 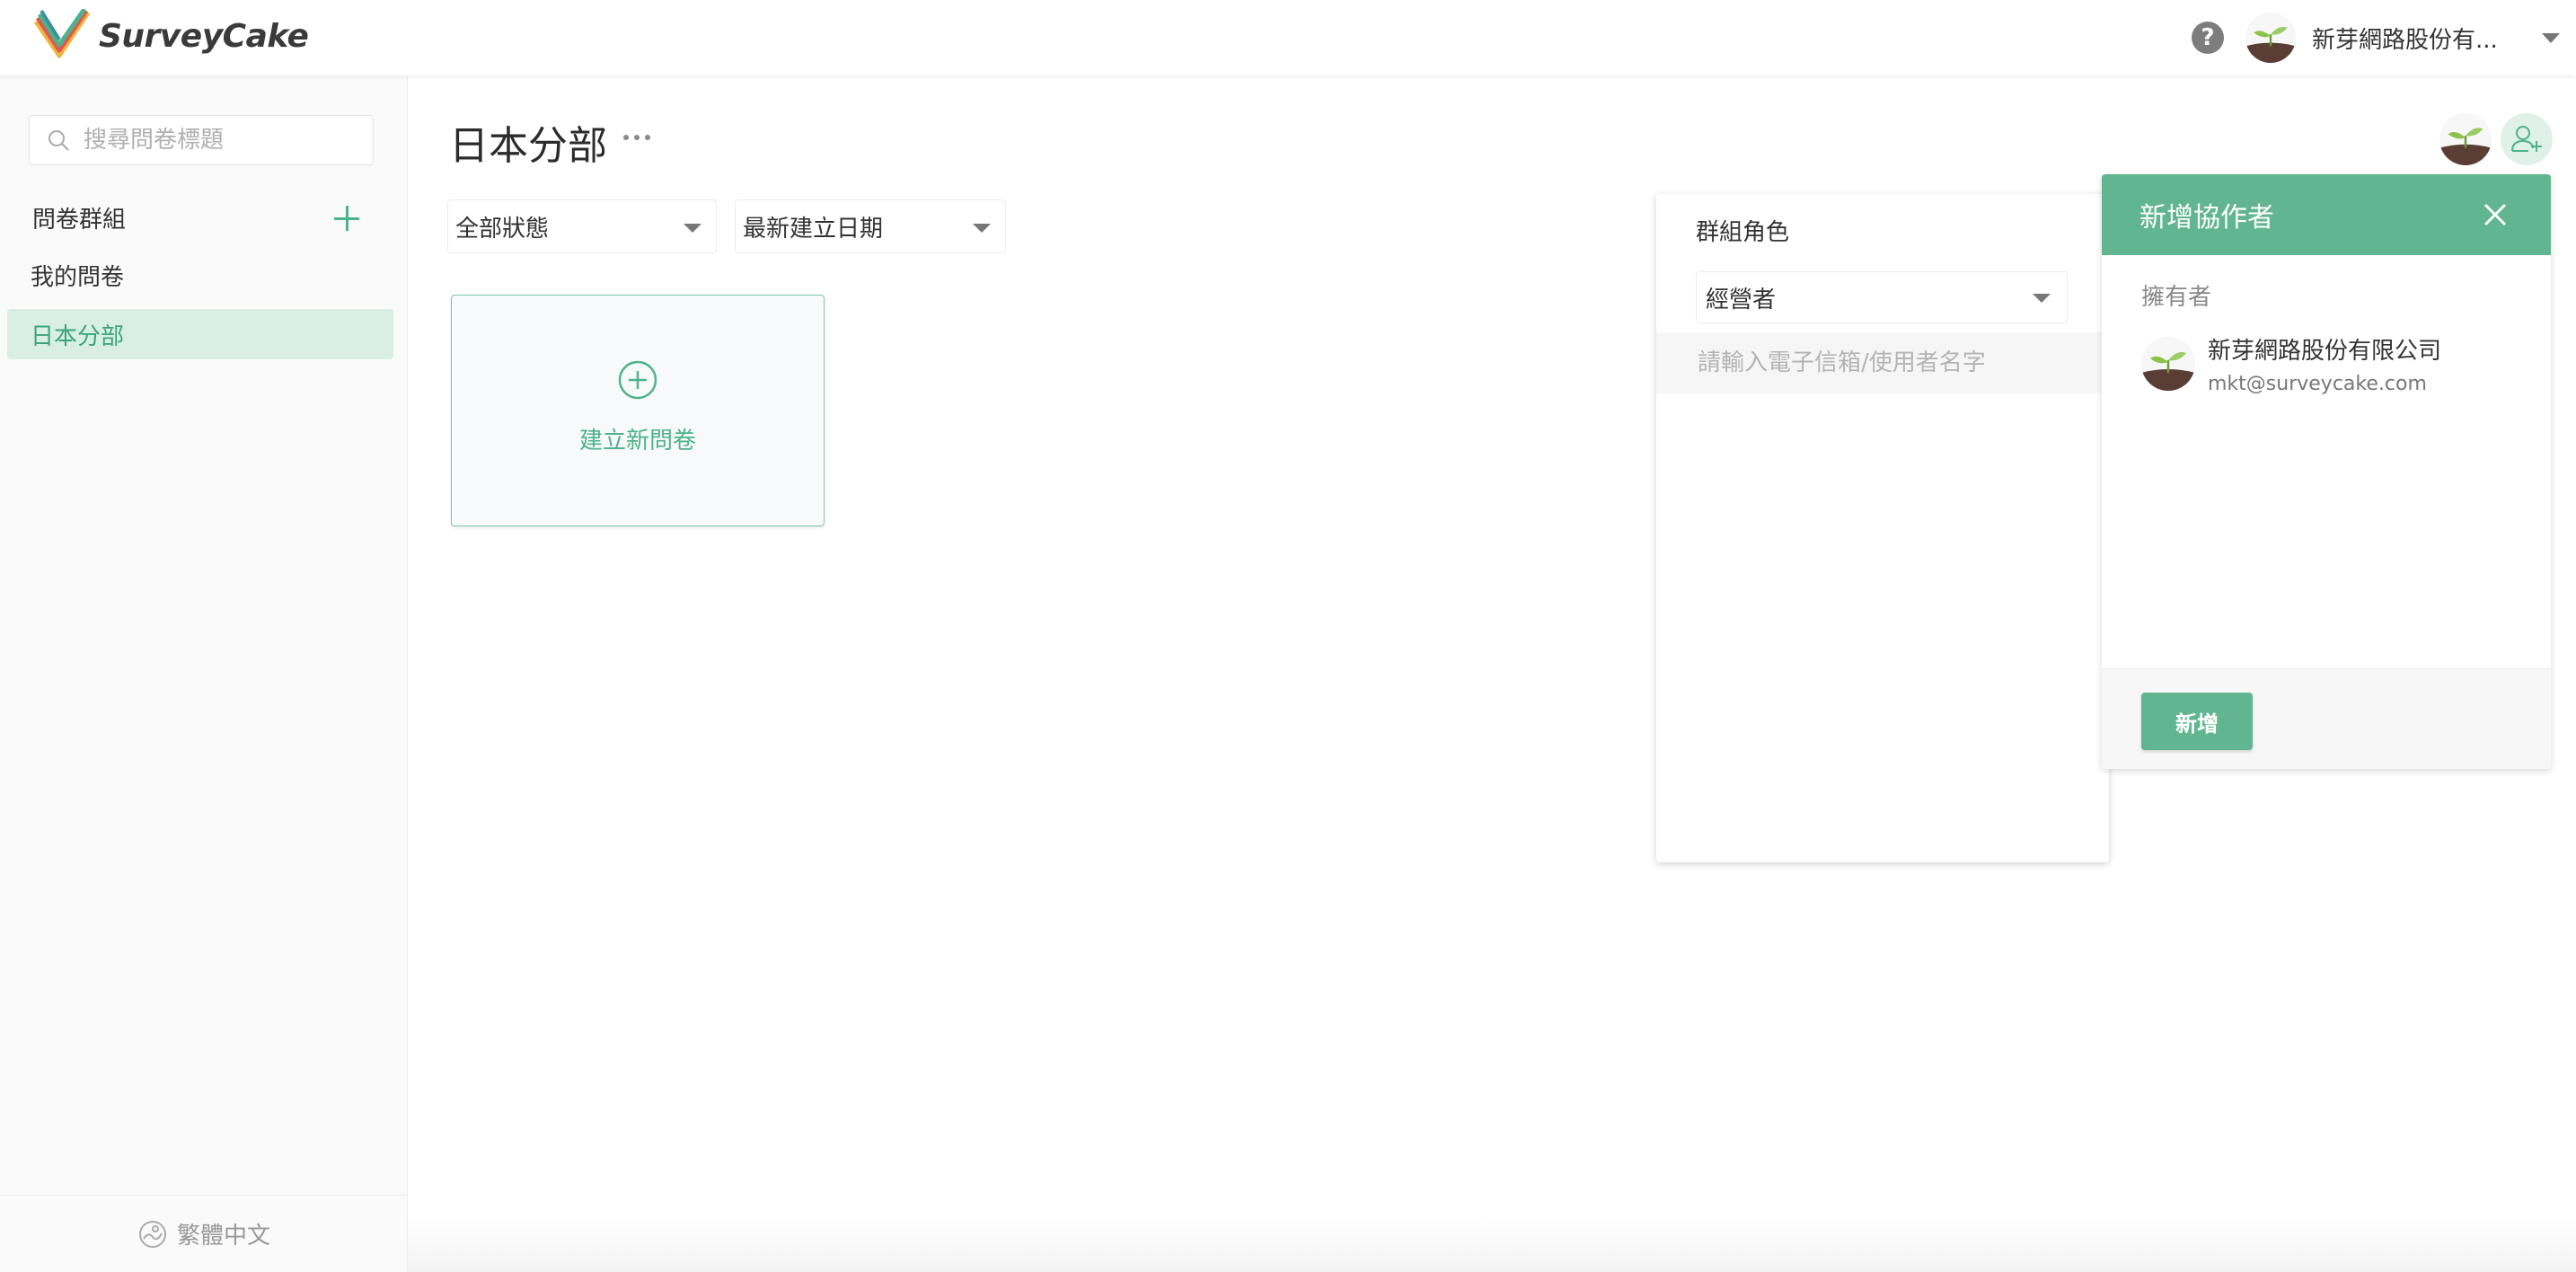 What do you see at coordinates (528, 146) in the screenshot?
I see `page-title: 日本分部` at bounding box center [528, 146].